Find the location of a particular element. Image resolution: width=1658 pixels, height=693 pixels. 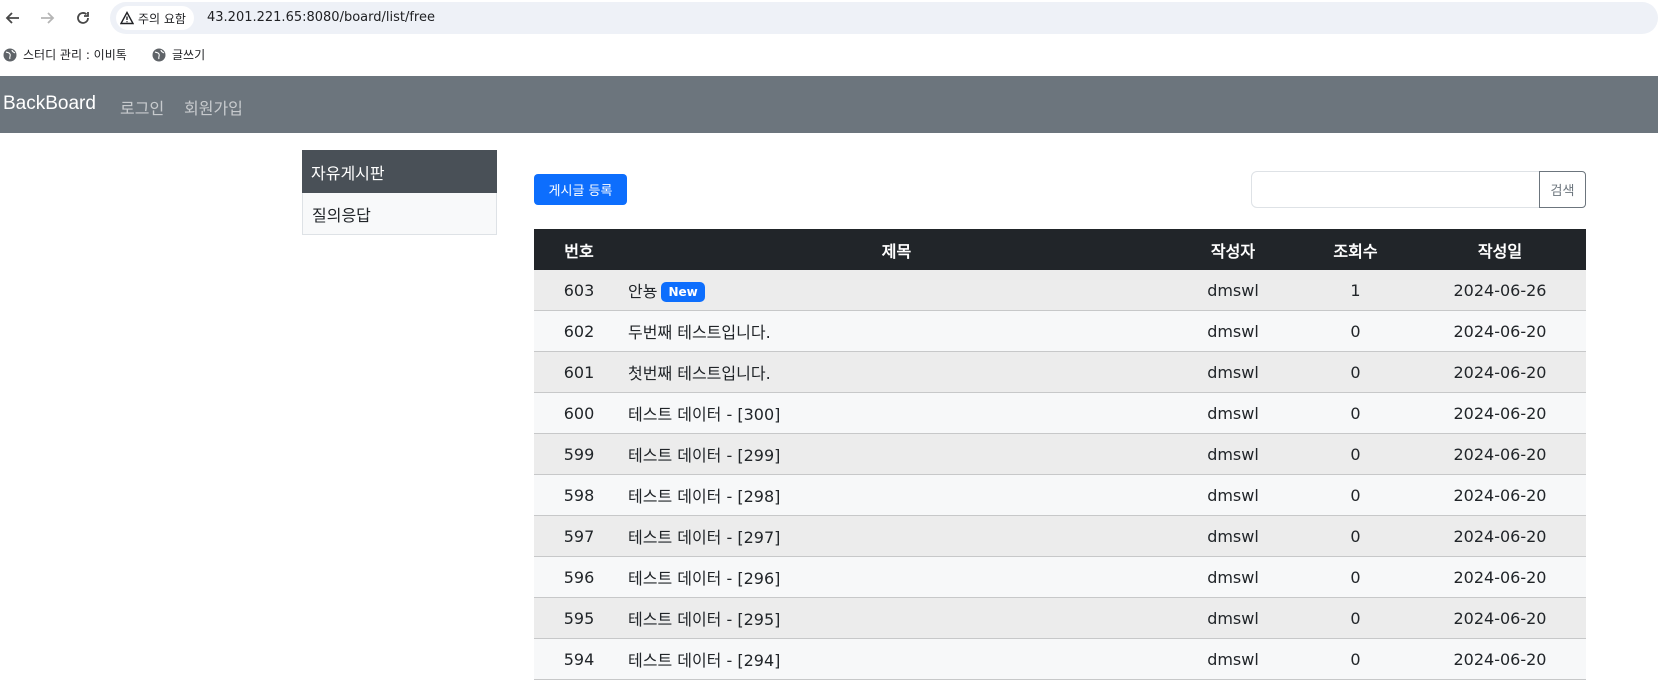

header-number: 번호 is located at coordinates (579, 249).